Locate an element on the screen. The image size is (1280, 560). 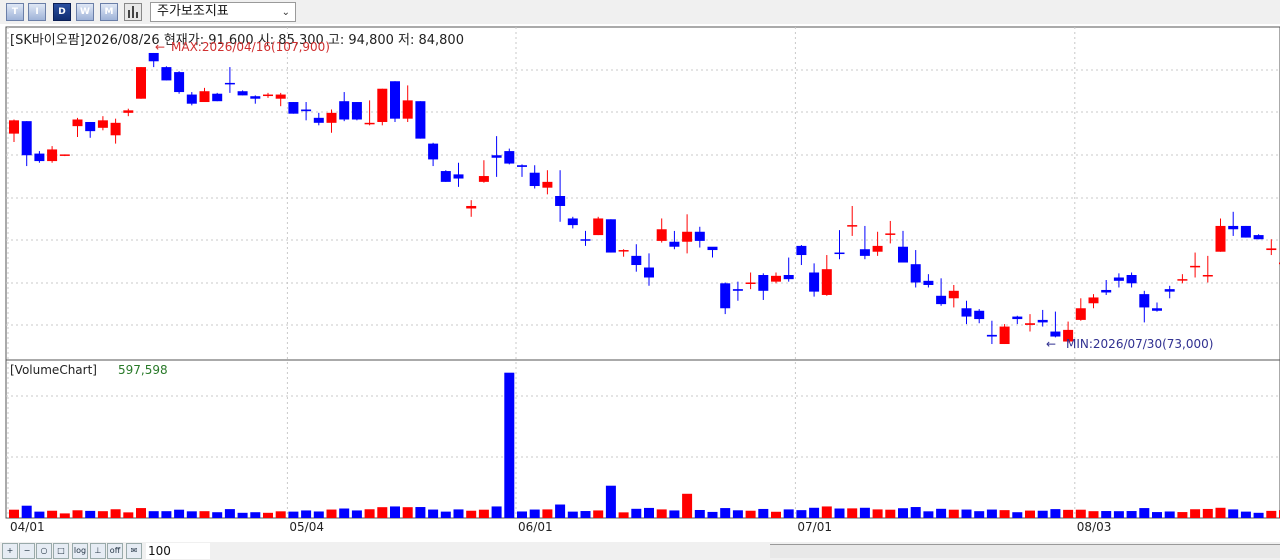
log-scale-button: log is located at coordinates (80, 551).